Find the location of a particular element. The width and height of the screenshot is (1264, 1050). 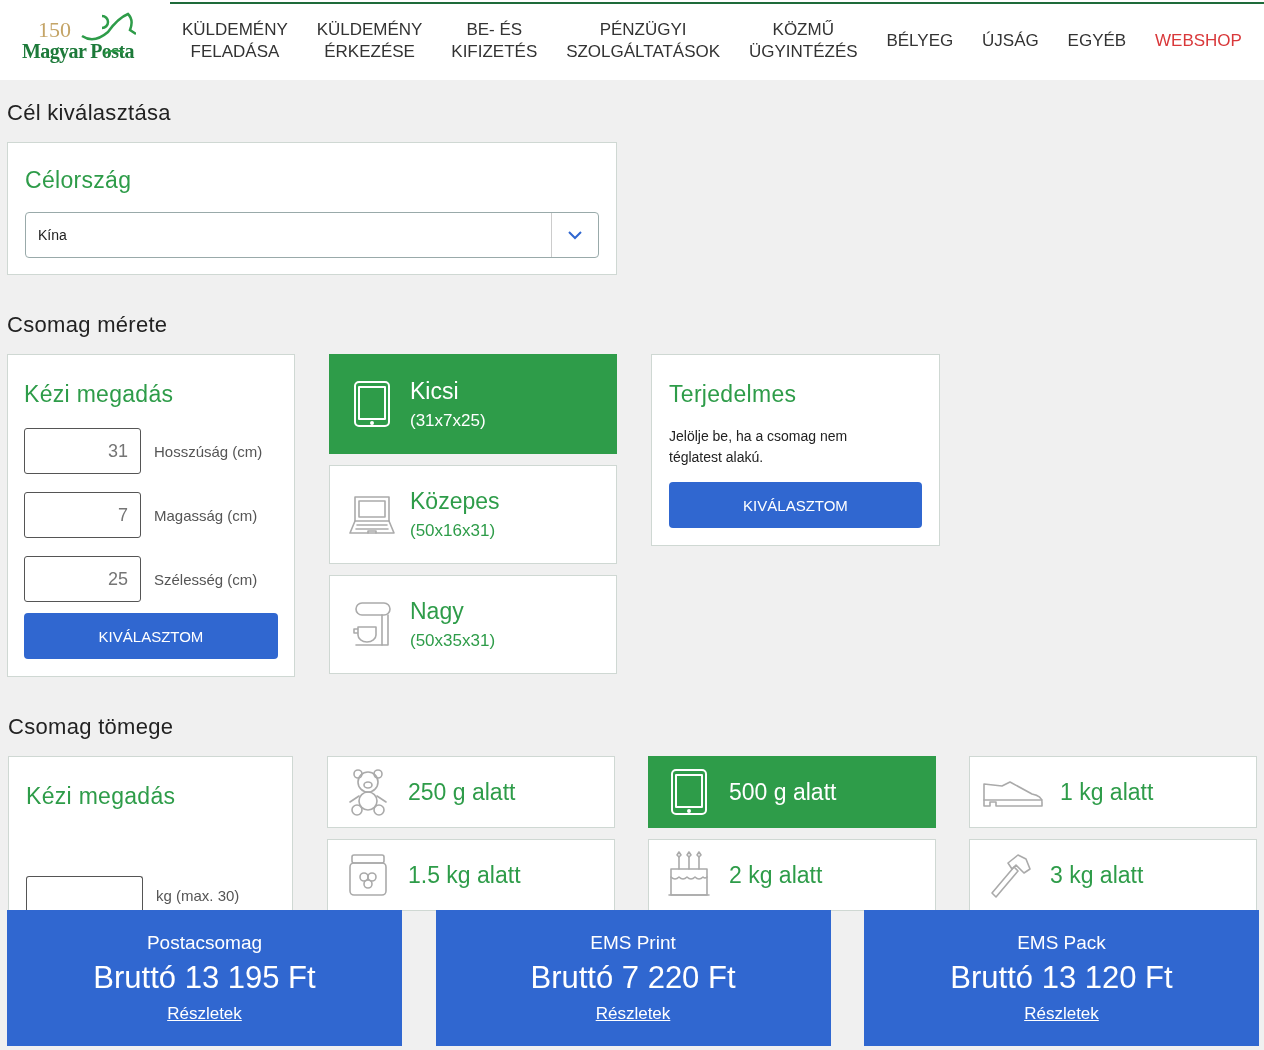

price-text: Bruttó 13 120 Ft is located at coordinates (1061, 978).